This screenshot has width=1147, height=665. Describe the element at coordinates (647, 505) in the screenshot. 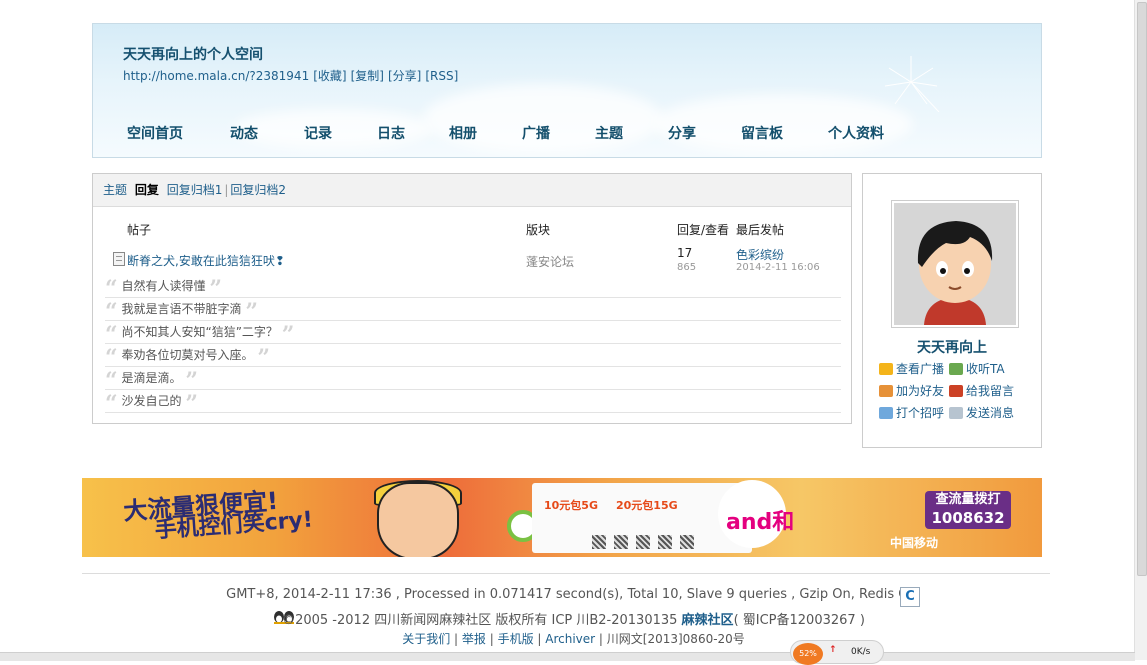

I see `plan-20yuan: 20元包15G` at that location.